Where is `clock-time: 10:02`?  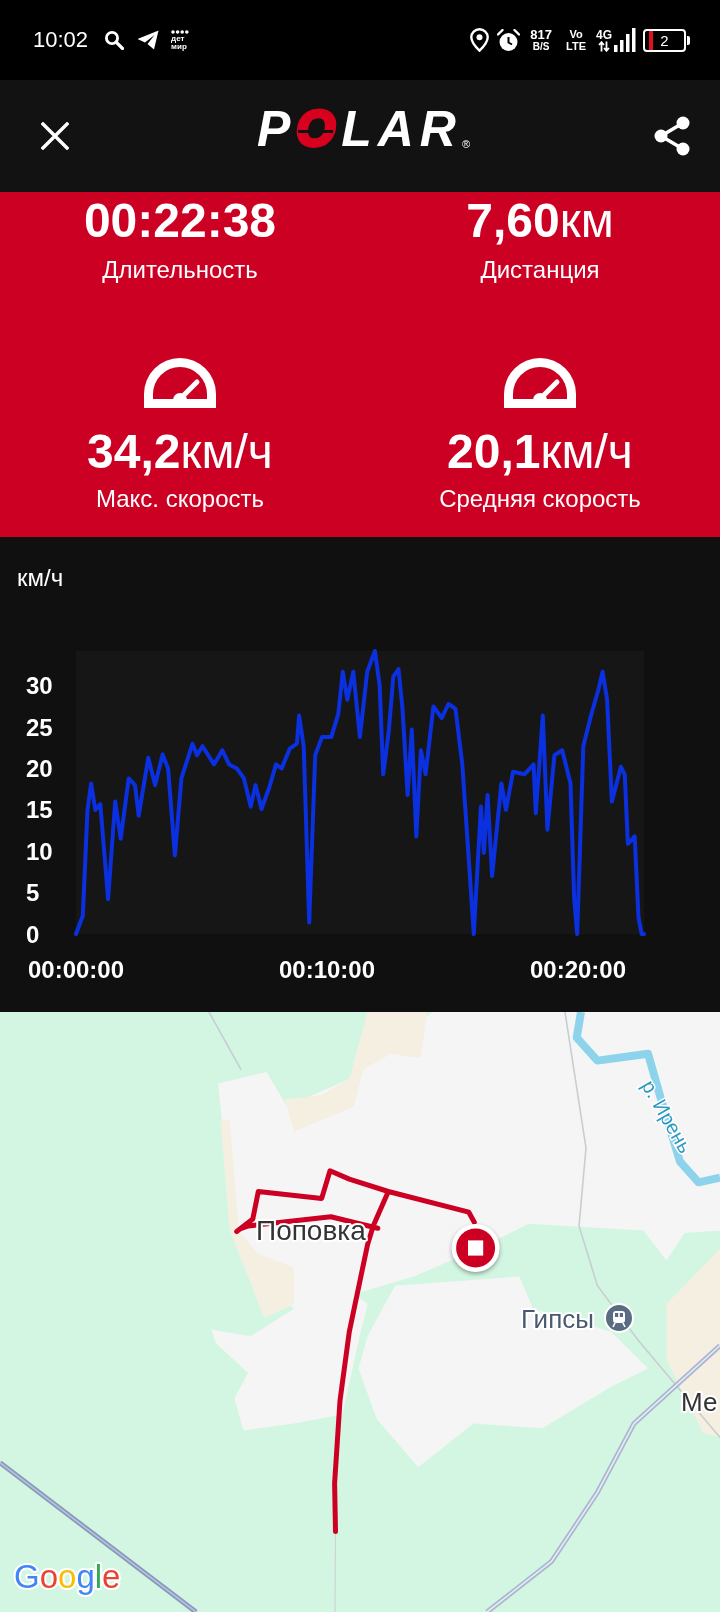 clock-time: 10:02 is located at coordinates (61, 40).